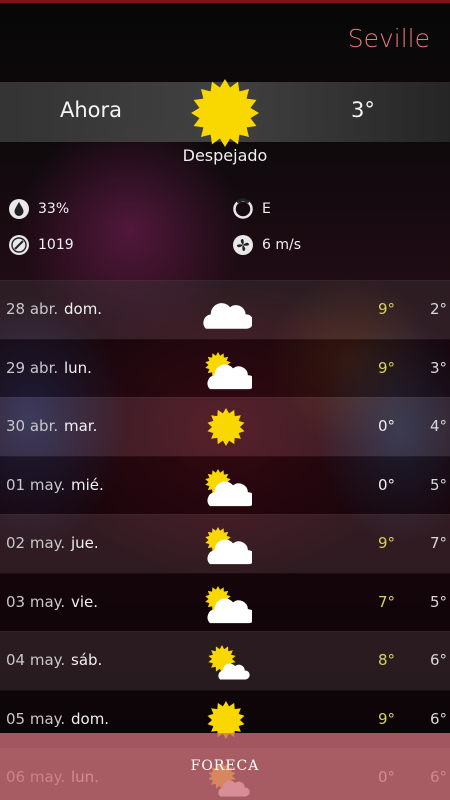 Image resolution: width=450 pixels, height=800 pixels. What do you see at coordinates (363, 110) in the screenshot?
I see `current-temperature: 3°` at bounding box center [363, 110].